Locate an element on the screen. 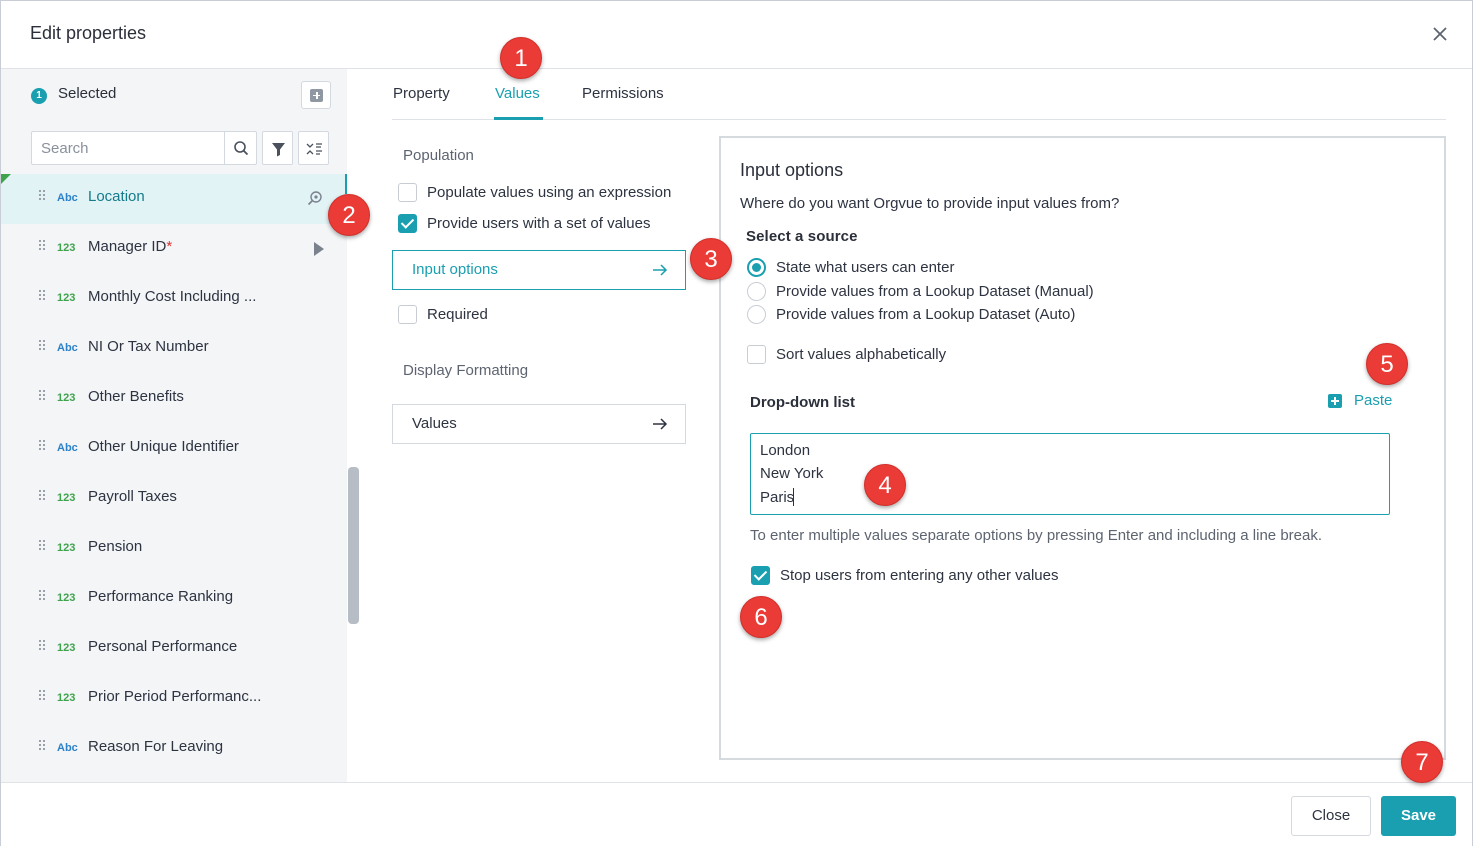 This screenshot has height=846, width=1473. callout-marker-4: 4 is located at coordinates (885, 485).